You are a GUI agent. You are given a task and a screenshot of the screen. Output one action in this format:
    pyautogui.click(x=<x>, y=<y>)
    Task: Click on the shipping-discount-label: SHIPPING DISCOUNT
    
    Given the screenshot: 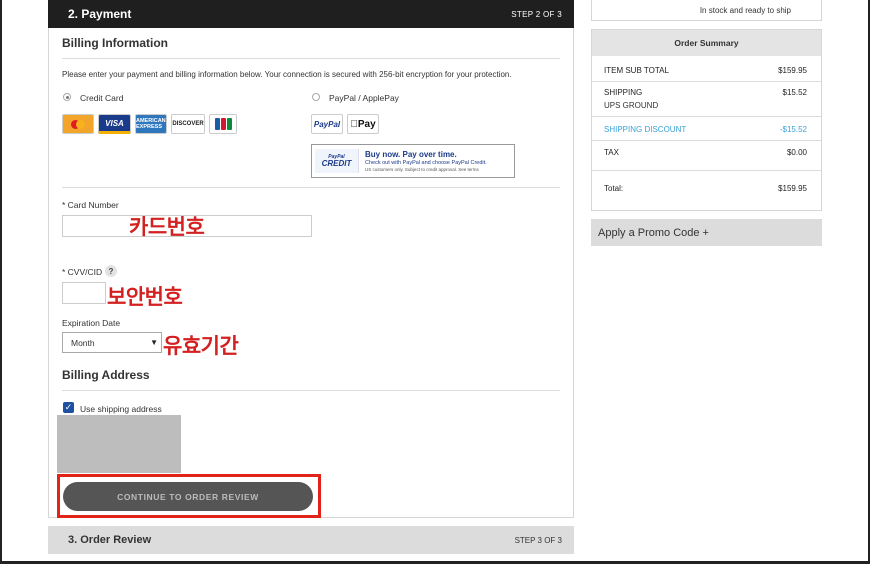 What is the action you would take?
    pyautogui.click(x=645, y=129)
    